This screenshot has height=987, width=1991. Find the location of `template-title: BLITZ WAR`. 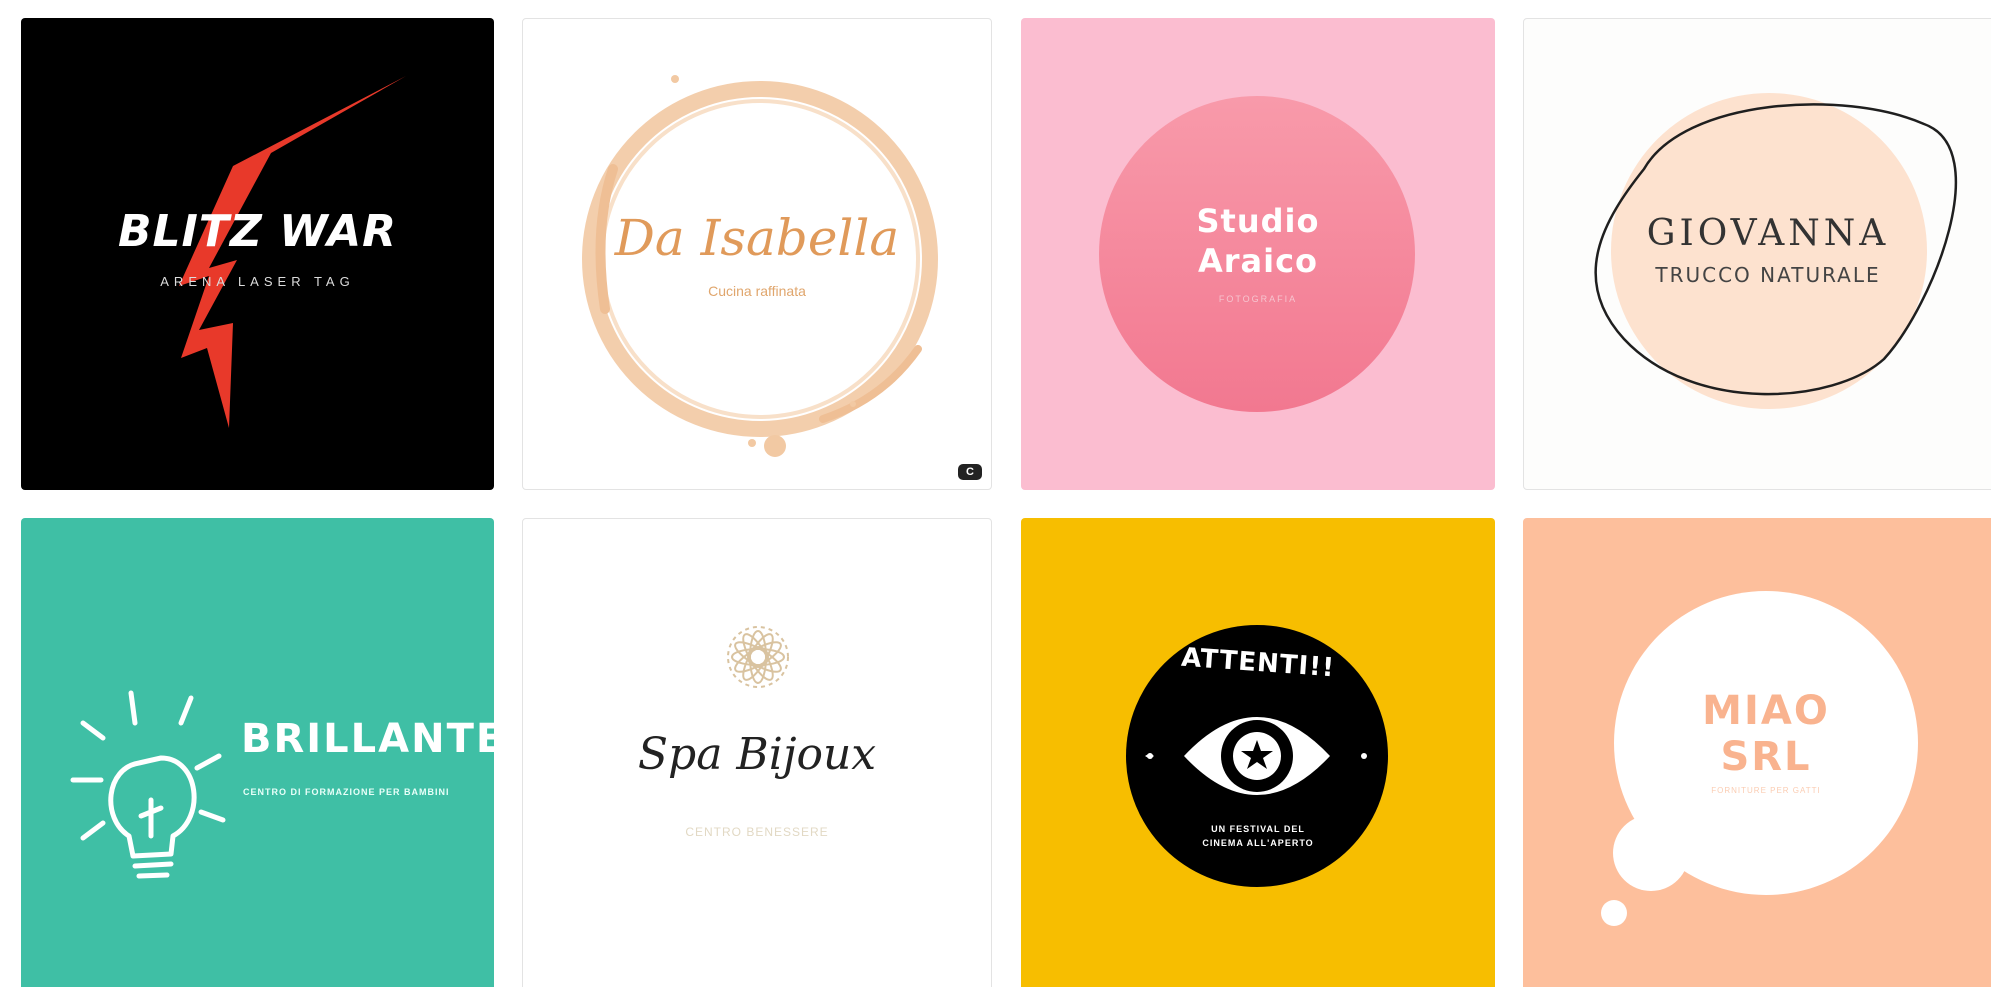

template-title: BLITZ WAR is located at coordinates (257, 231).